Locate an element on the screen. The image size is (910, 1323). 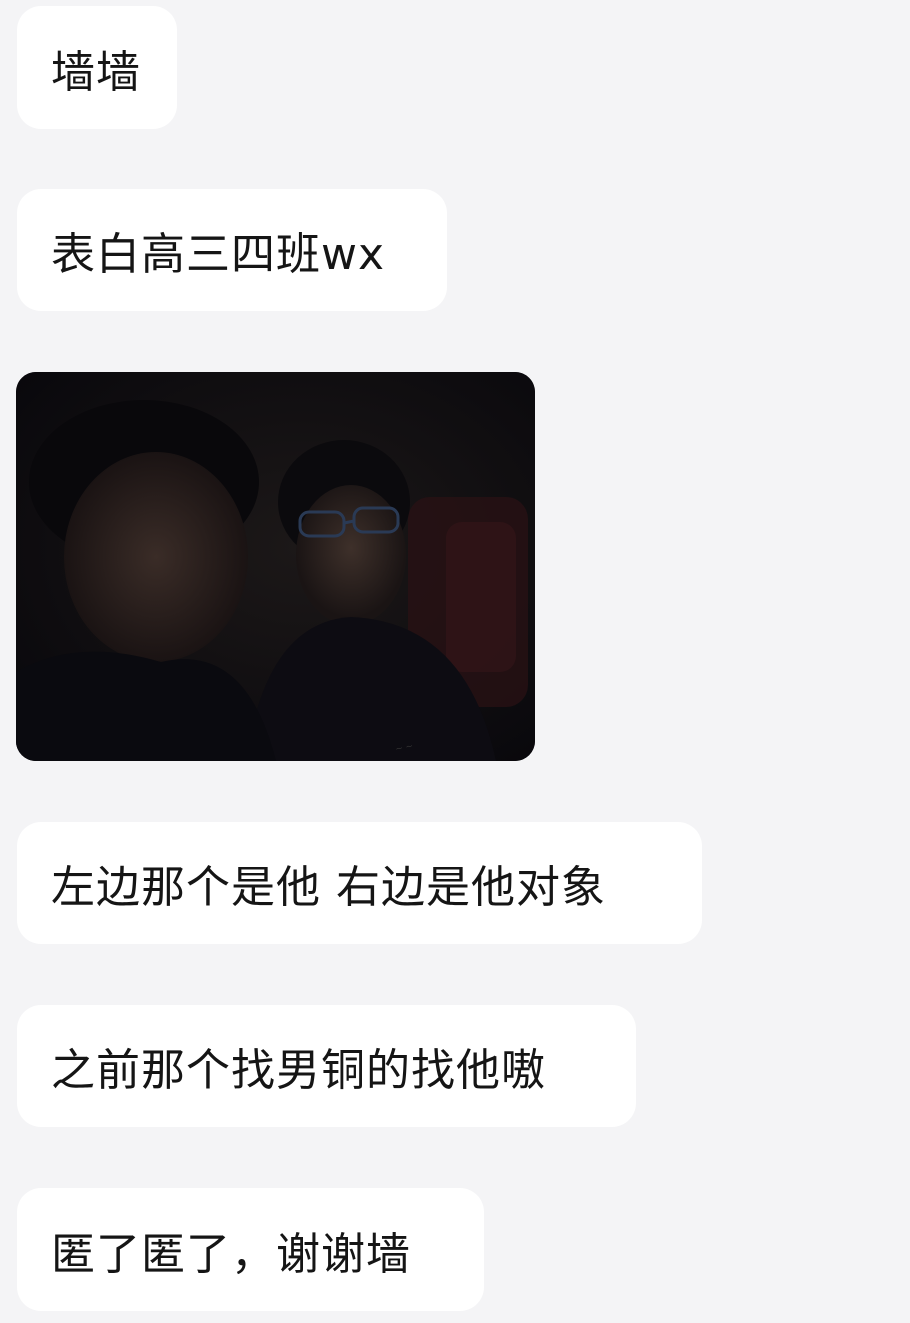
message-text: 表白高三四班wx is located at coordinates (218, 254).